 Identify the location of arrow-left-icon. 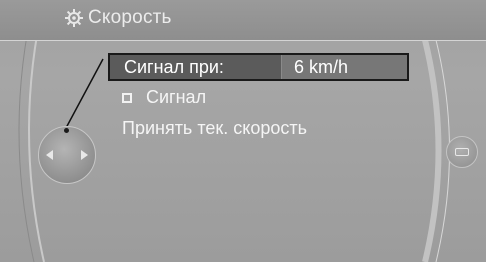
(49, 155).